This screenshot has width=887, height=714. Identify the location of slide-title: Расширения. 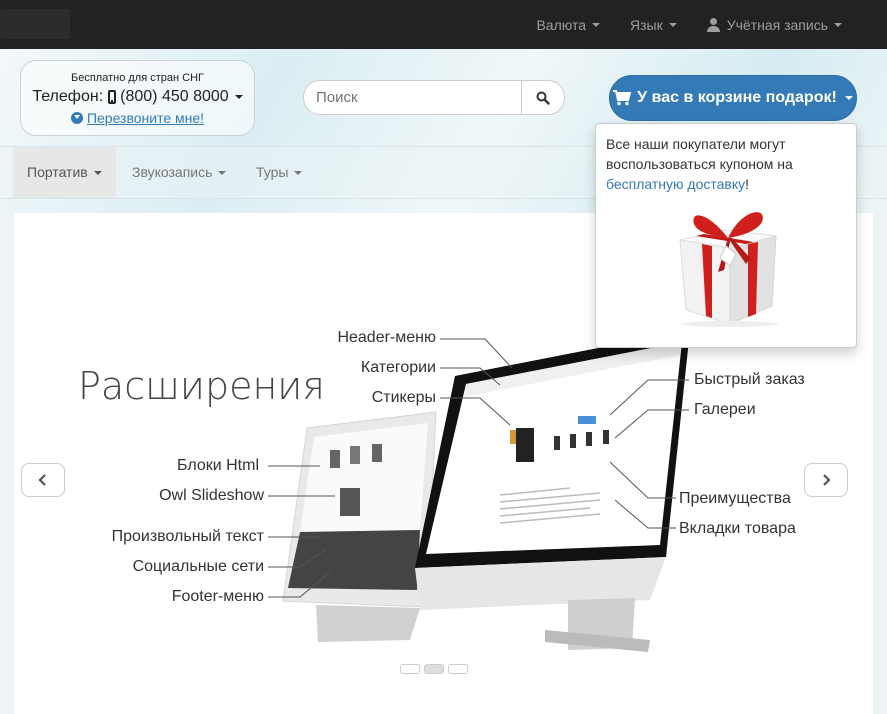
(201, 386).